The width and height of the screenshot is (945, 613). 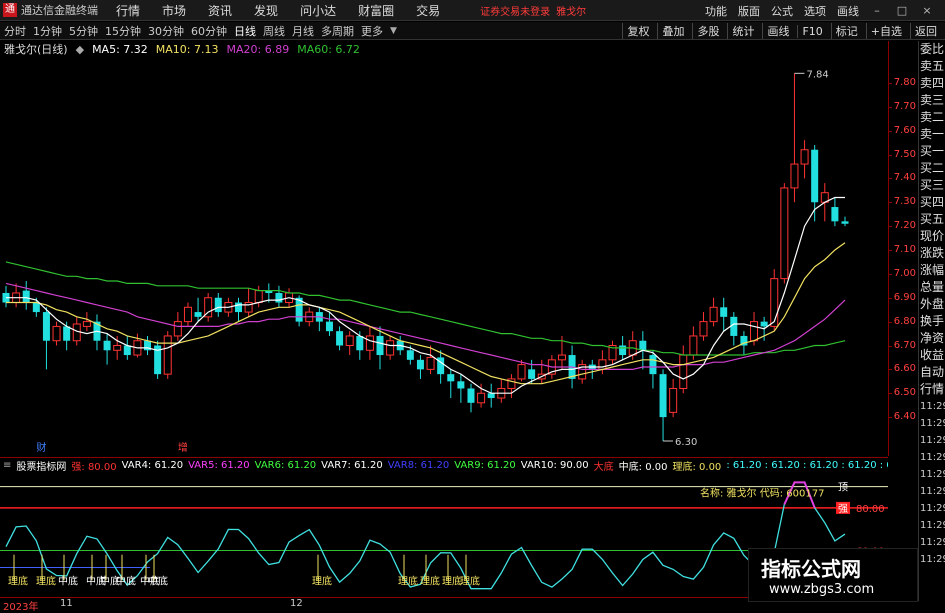 I want to click on quote-field-label: 涨跌, so click(x=932, y=253).